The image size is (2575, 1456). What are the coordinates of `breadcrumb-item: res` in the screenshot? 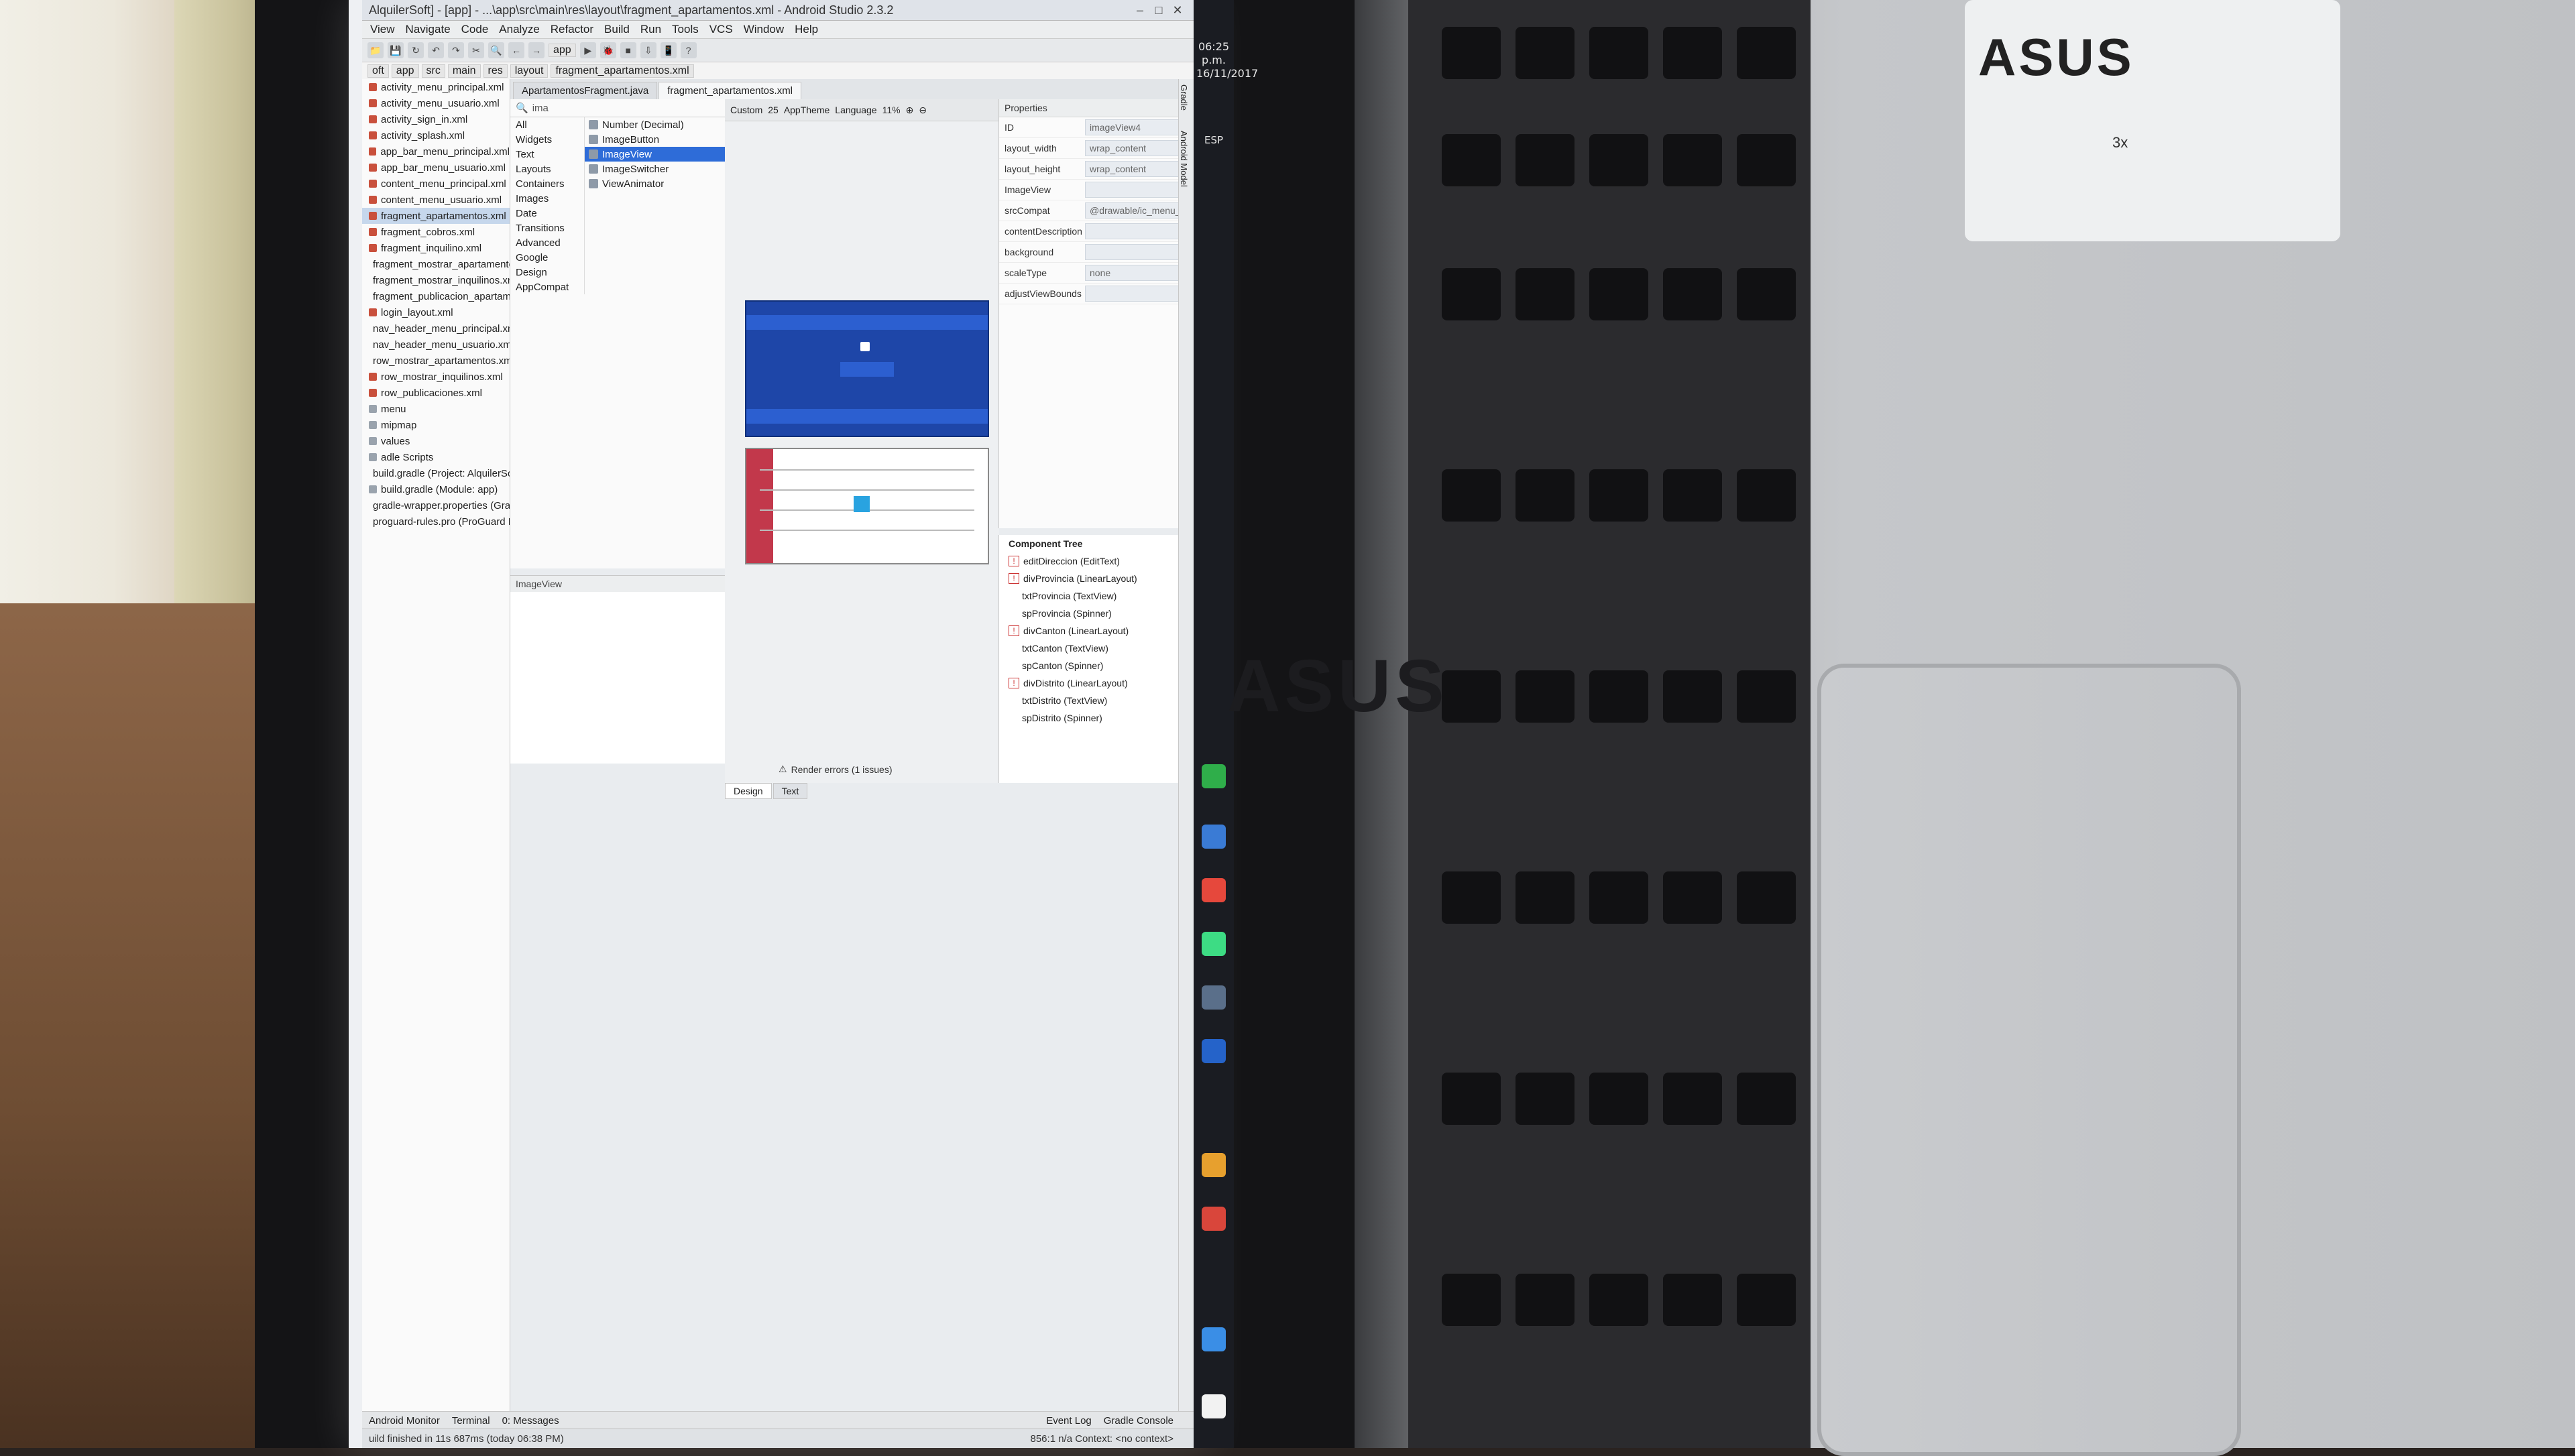 It's located at (495, 71).